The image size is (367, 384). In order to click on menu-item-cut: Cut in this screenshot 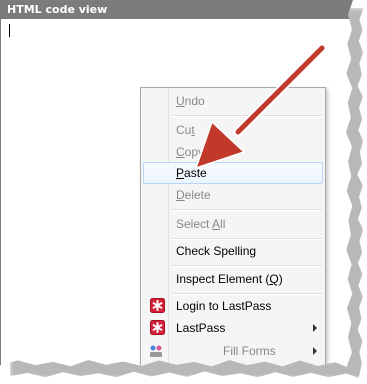, I will do `click(233, 130)`.